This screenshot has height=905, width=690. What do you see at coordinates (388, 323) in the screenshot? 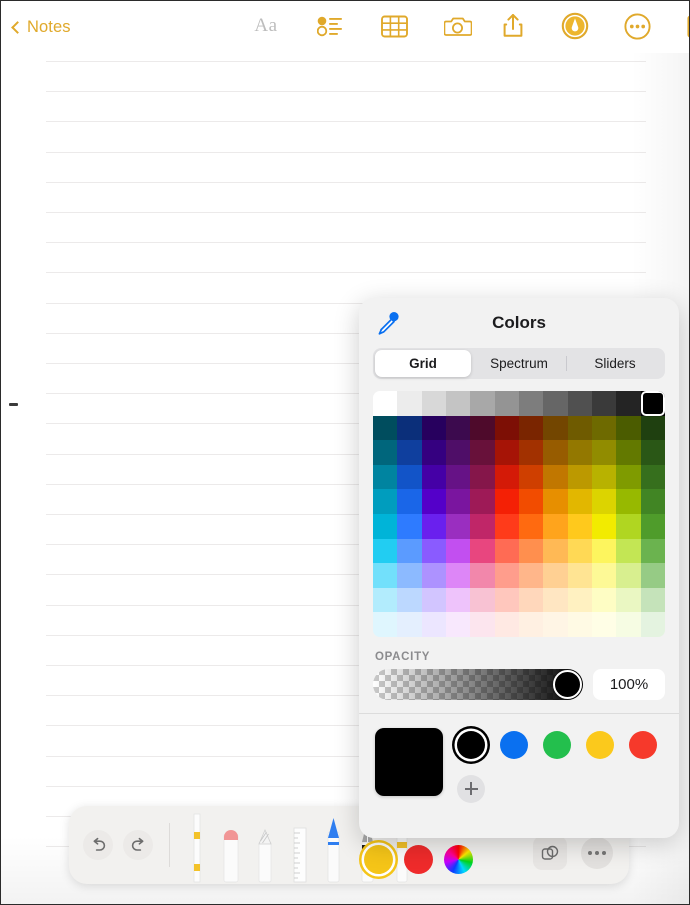
I see `eyedropper-icon` at bounding box center [388, 323].